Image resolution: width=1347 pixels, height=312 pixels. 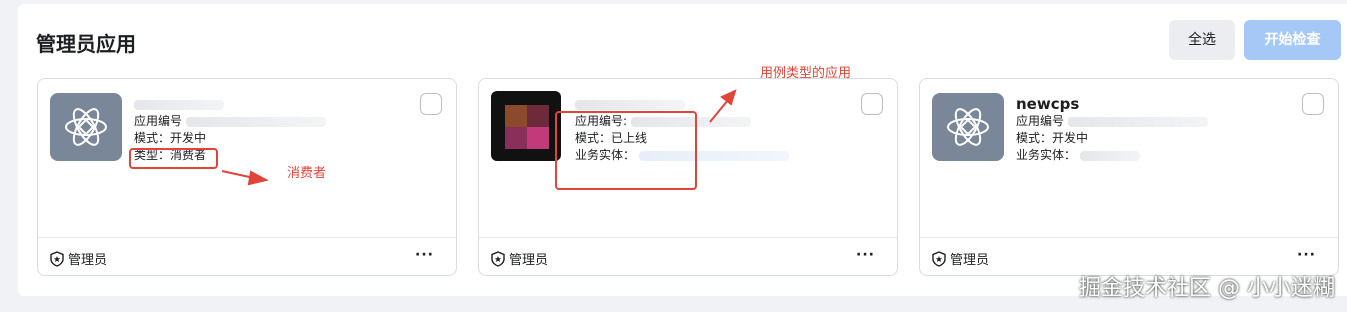 I want to click on arrow-line-use-case, so click(x=719, y=111).